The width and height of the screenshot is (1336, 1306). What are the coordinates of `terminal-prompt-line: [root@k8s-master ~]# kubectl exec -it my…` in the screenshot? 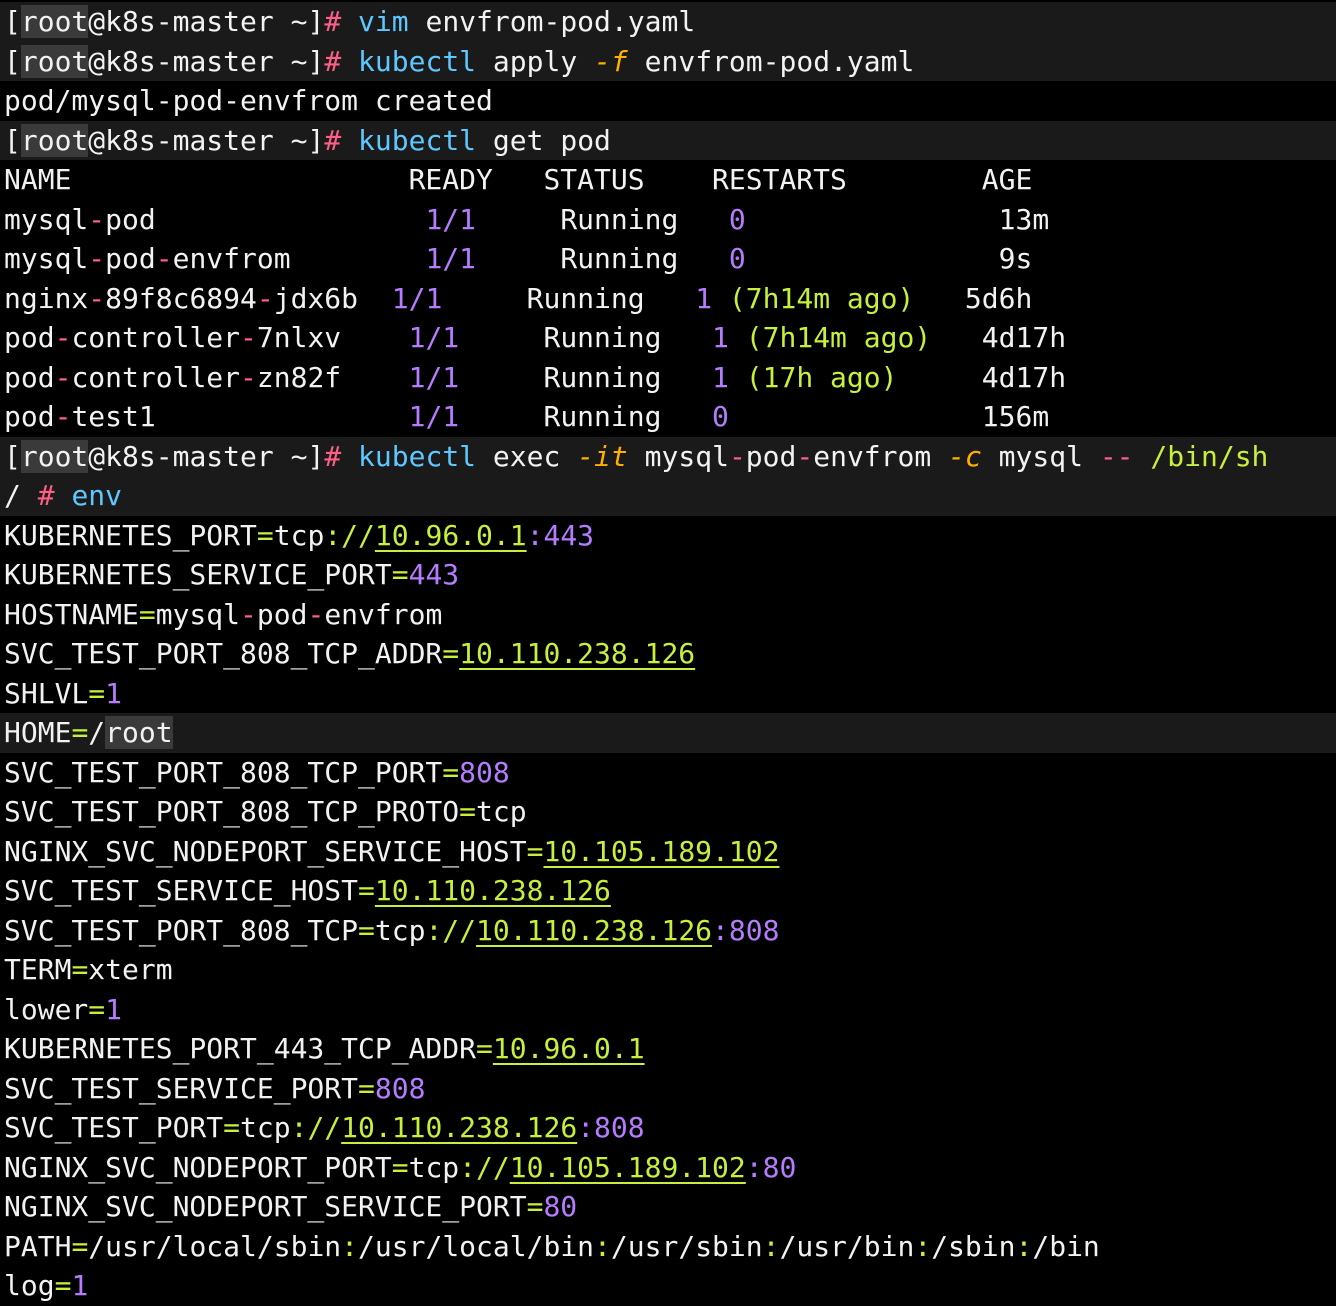 It's located at (668, 456).